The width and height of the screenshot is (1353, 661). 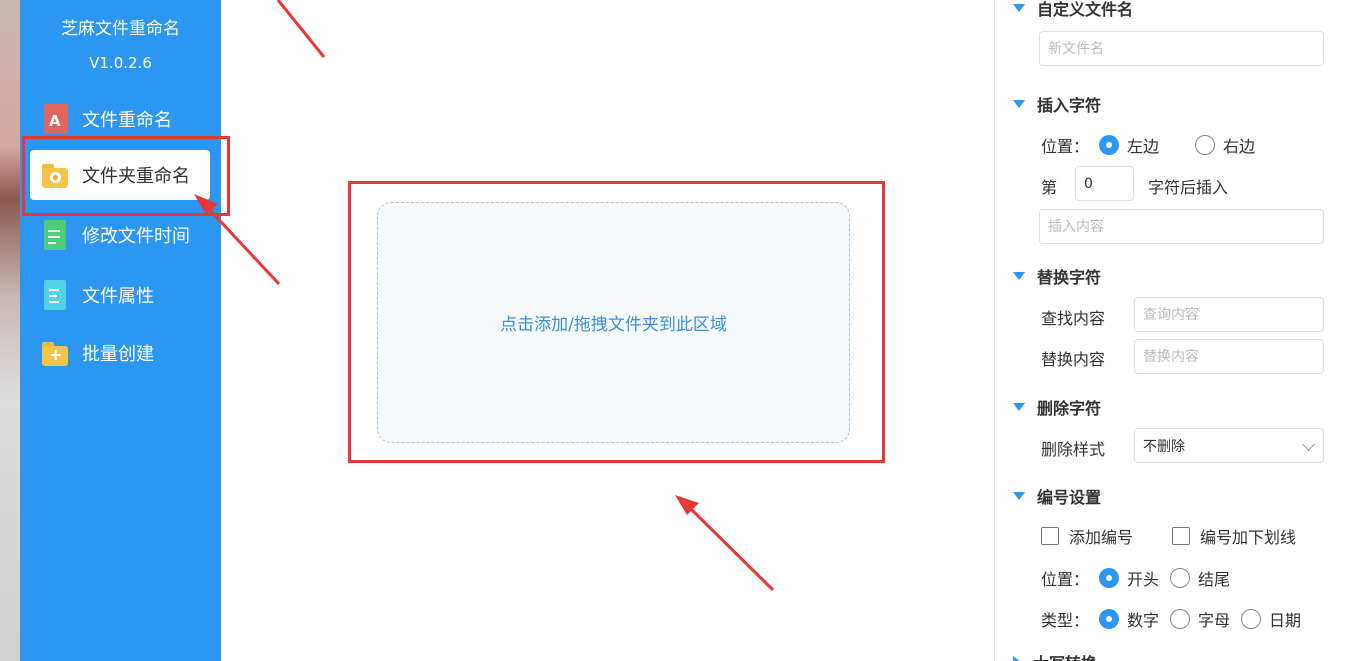 What do you see at coordinates (1069, 277) in the screenshot?
I see `section-title-text: 替换字符` at bounding box center [1069, 277].